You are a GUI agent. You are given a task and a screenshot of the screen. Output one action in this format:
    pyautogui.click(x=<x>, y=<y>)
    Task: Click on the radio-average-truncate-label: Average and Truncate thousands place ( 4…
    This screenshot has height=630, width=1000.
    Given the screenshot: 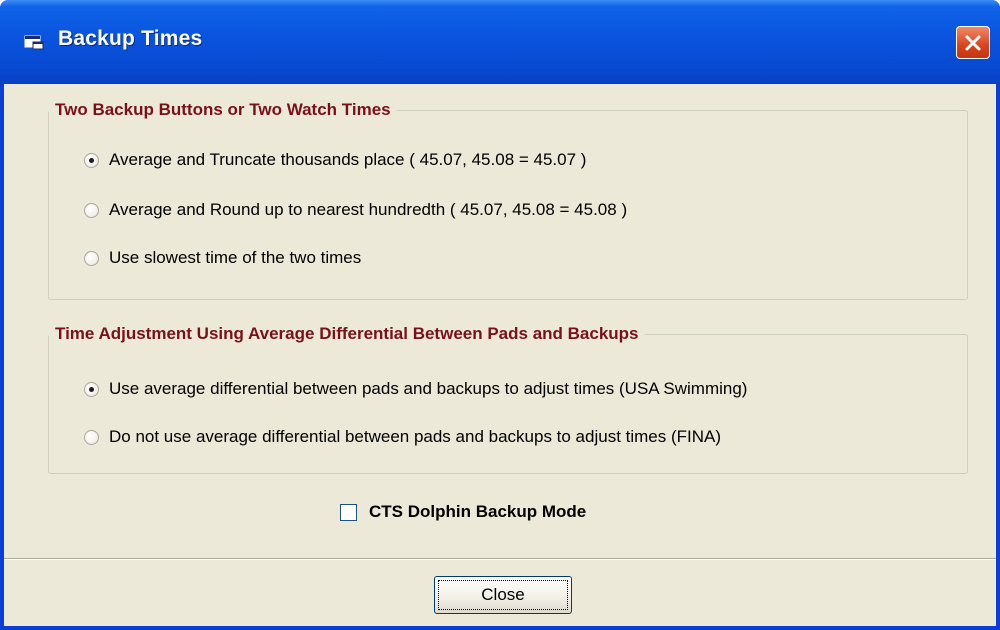 What is the action you would take?
    pyautogui.click(x=348, y=159)
    